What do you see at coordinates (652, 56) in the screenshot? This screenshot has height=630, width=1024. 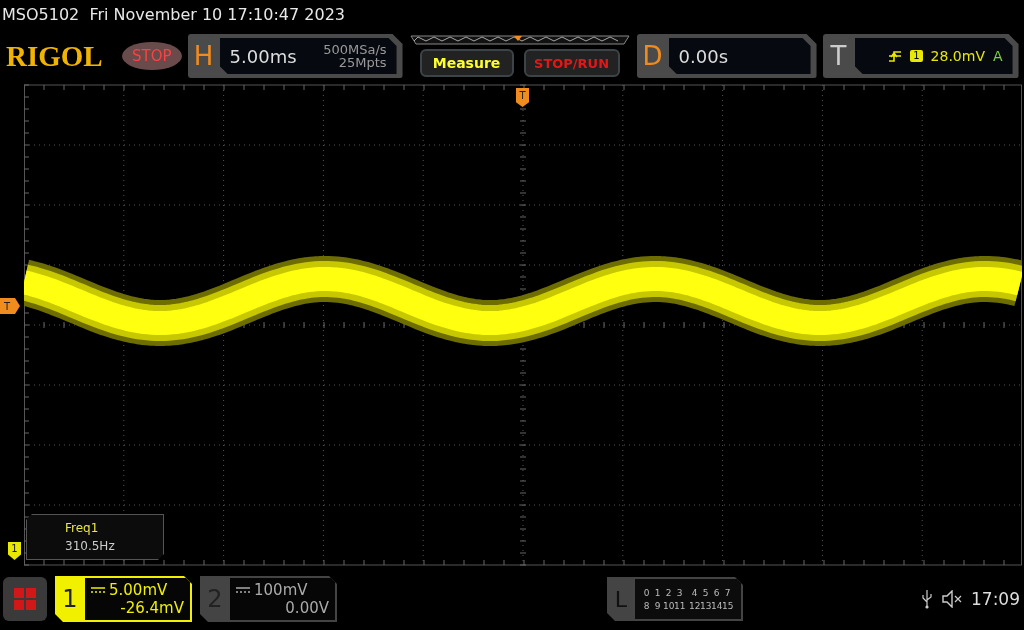 I see `delay-label: D` at bounding box center [652, 56].